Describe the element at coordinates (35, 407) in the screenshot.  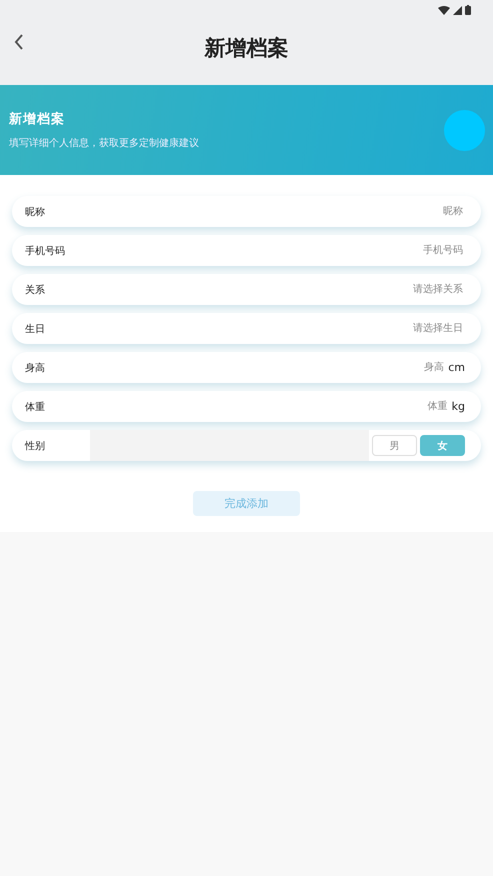
I see `field-label: 体重` at that location.